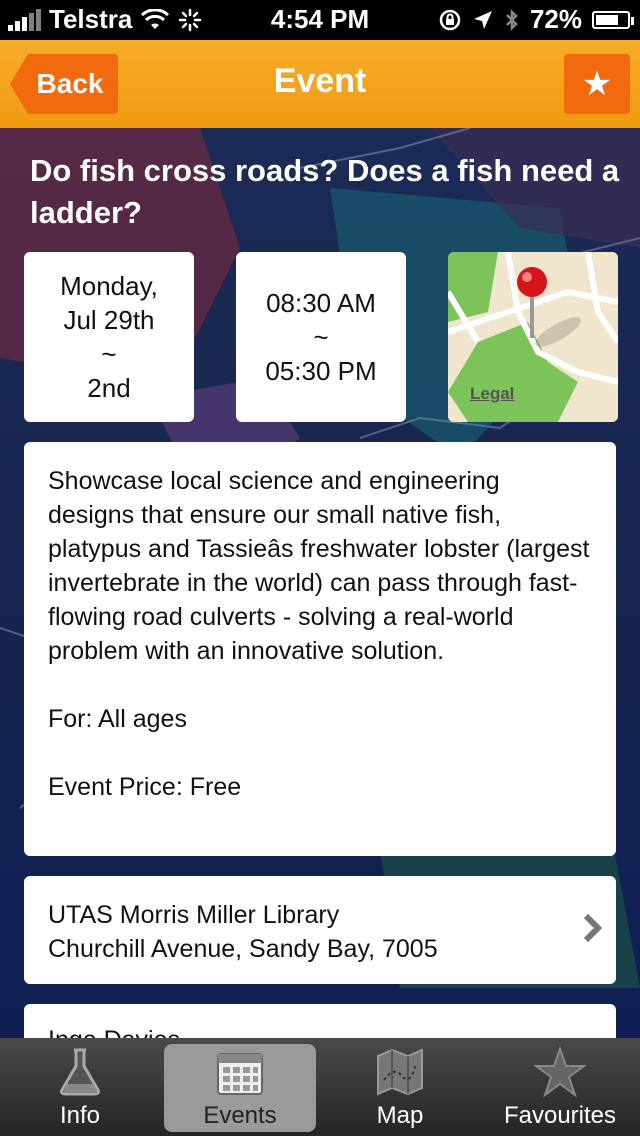 The image size is (640, 1136). Describe the element at coordinates (240, 1074) in the screenshot. I see `calendar-icon` at that location.